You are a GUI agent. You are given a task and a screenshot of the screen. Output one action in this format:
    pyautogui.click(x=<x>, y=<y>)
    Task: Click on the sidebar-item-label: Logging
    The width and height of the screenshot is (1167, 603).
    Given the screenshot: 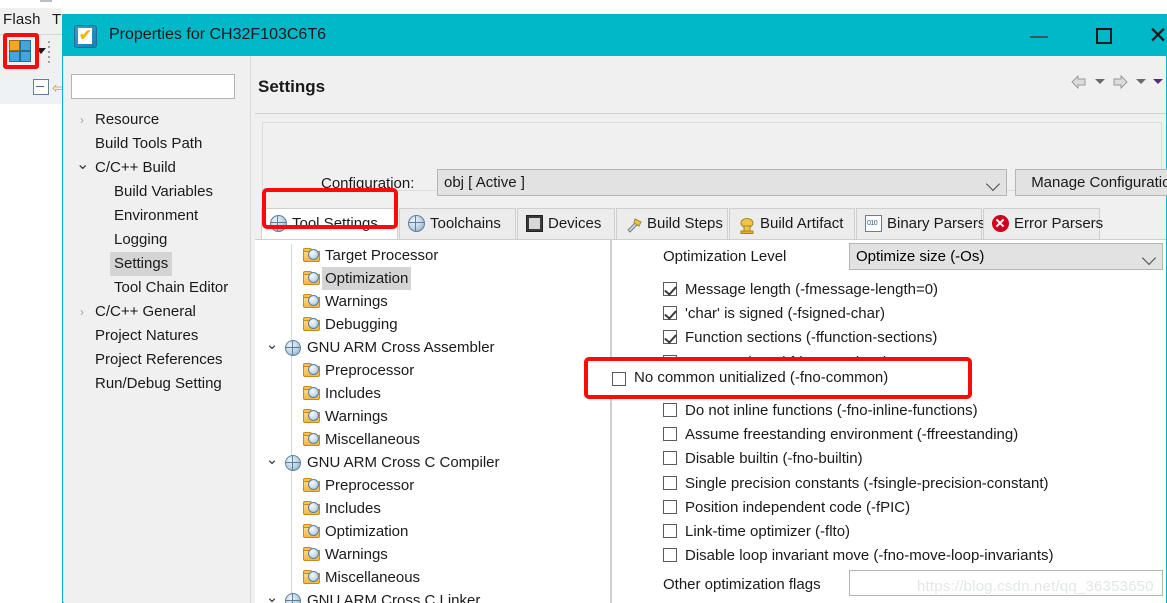 What is the action you would take?
    pyautogui.click(x=141, y=239)
    